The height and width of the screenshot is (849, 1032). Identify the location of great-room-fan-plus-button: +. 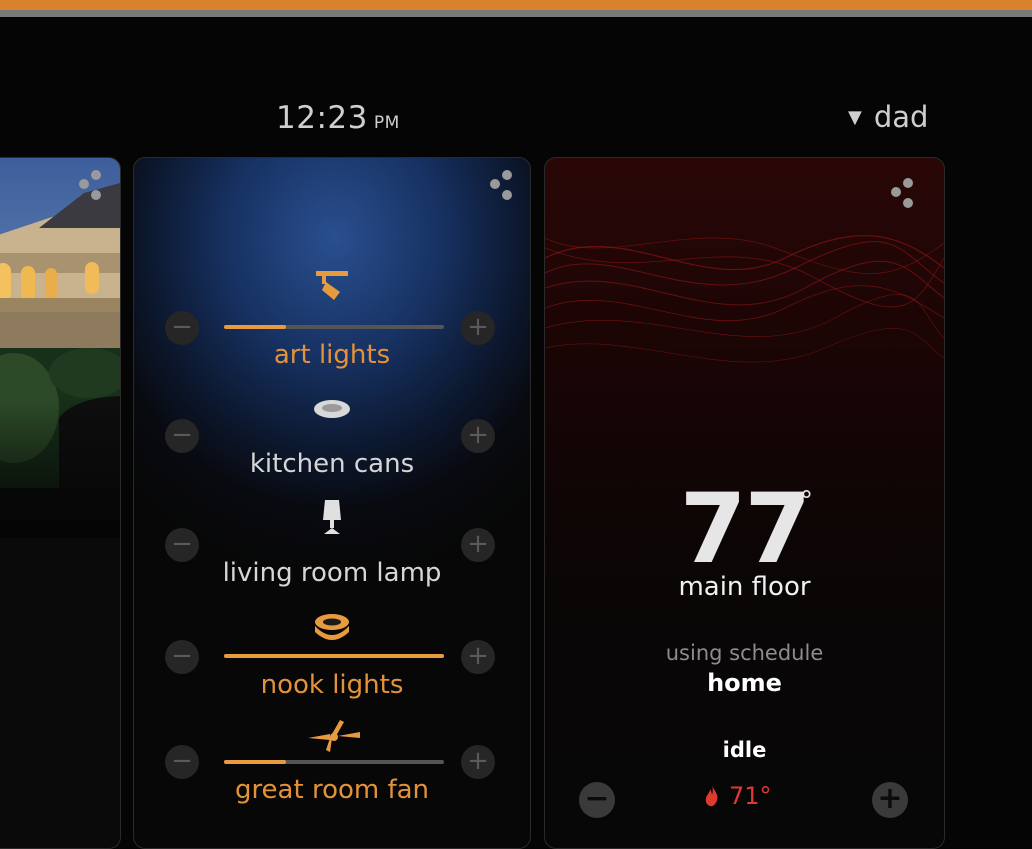
(478, 762).